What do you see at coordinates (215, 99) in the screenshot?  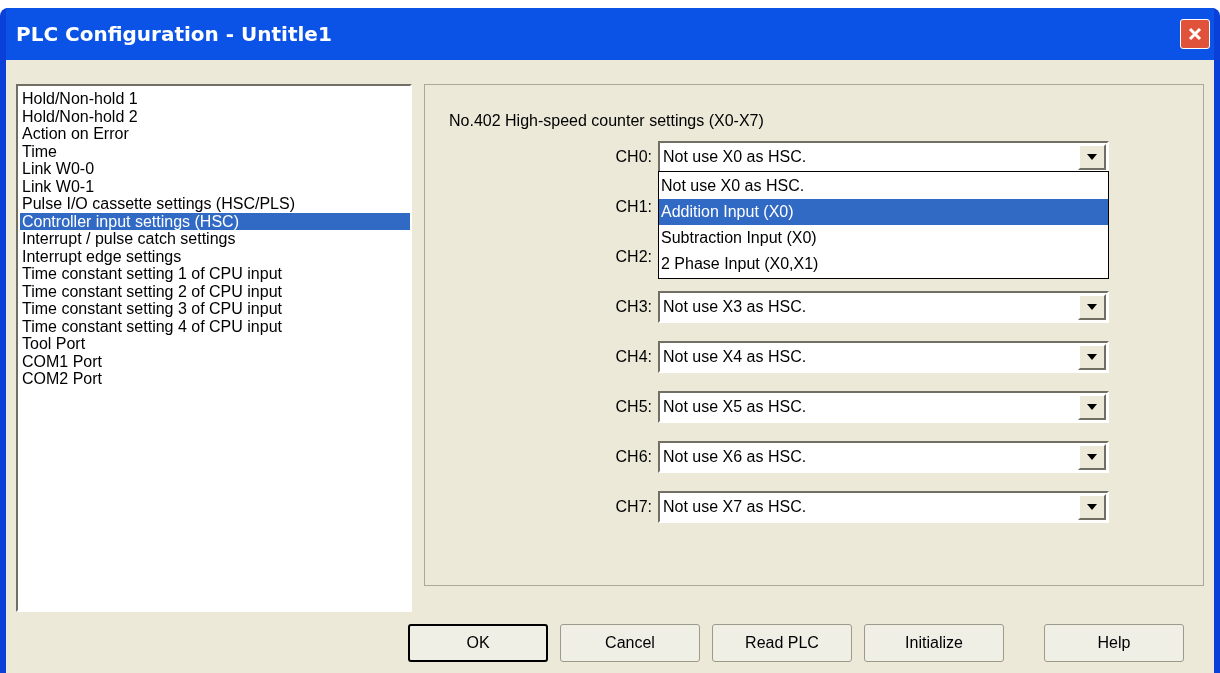 I see `category-item: Hold/Non-hold 1` at bounding box center [215, 99].